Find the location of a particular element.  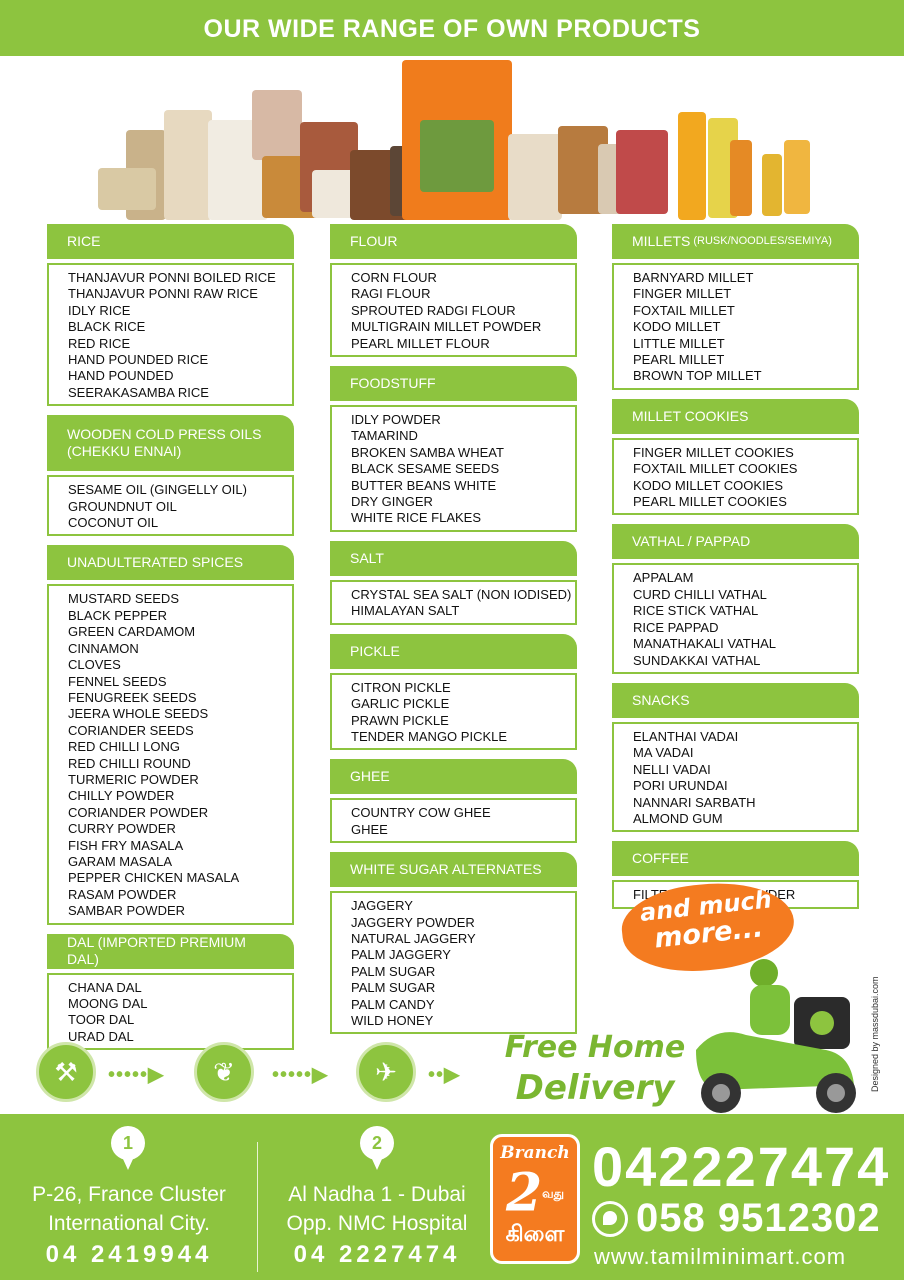

list-item: BLACK PEPPER is located at coordinates (117, 615).